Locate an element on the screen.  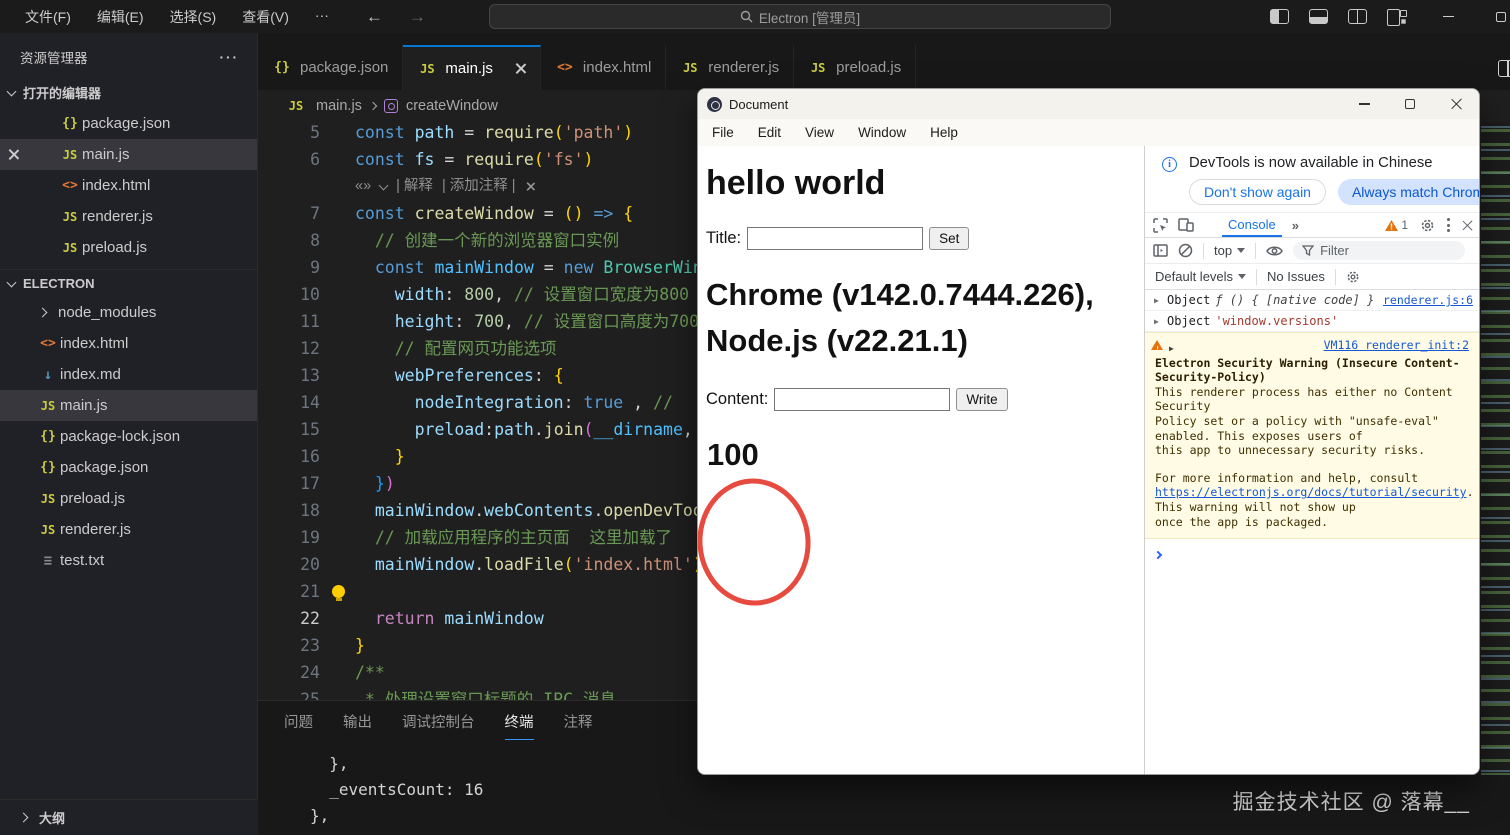
tree-item: ↓ index.md is located at coordinates (128, 374).